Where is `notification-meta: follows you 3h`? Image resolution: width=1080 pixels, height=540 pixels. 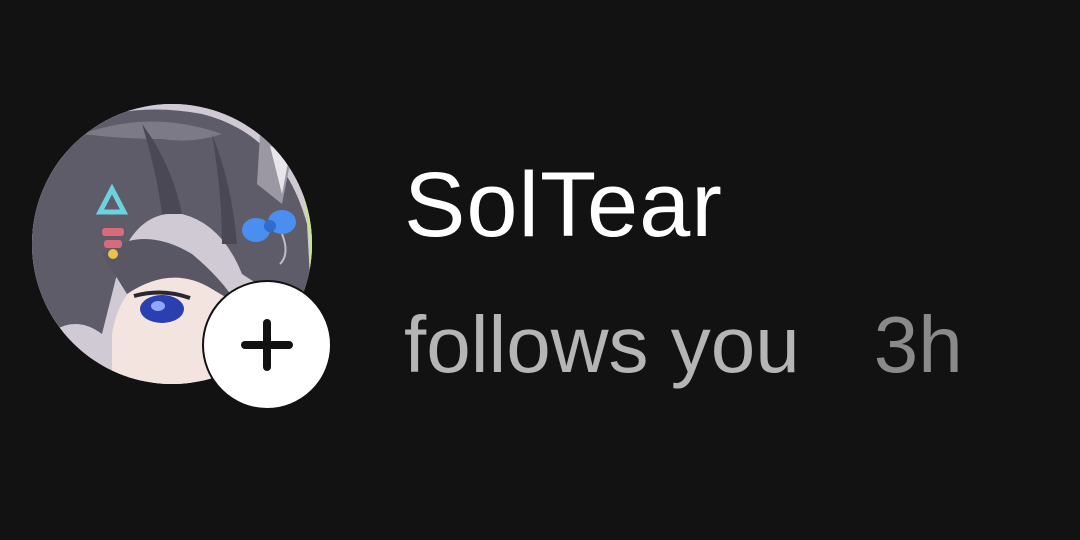 notification-meta: follows you 3h is located at coordinates (683, 356).